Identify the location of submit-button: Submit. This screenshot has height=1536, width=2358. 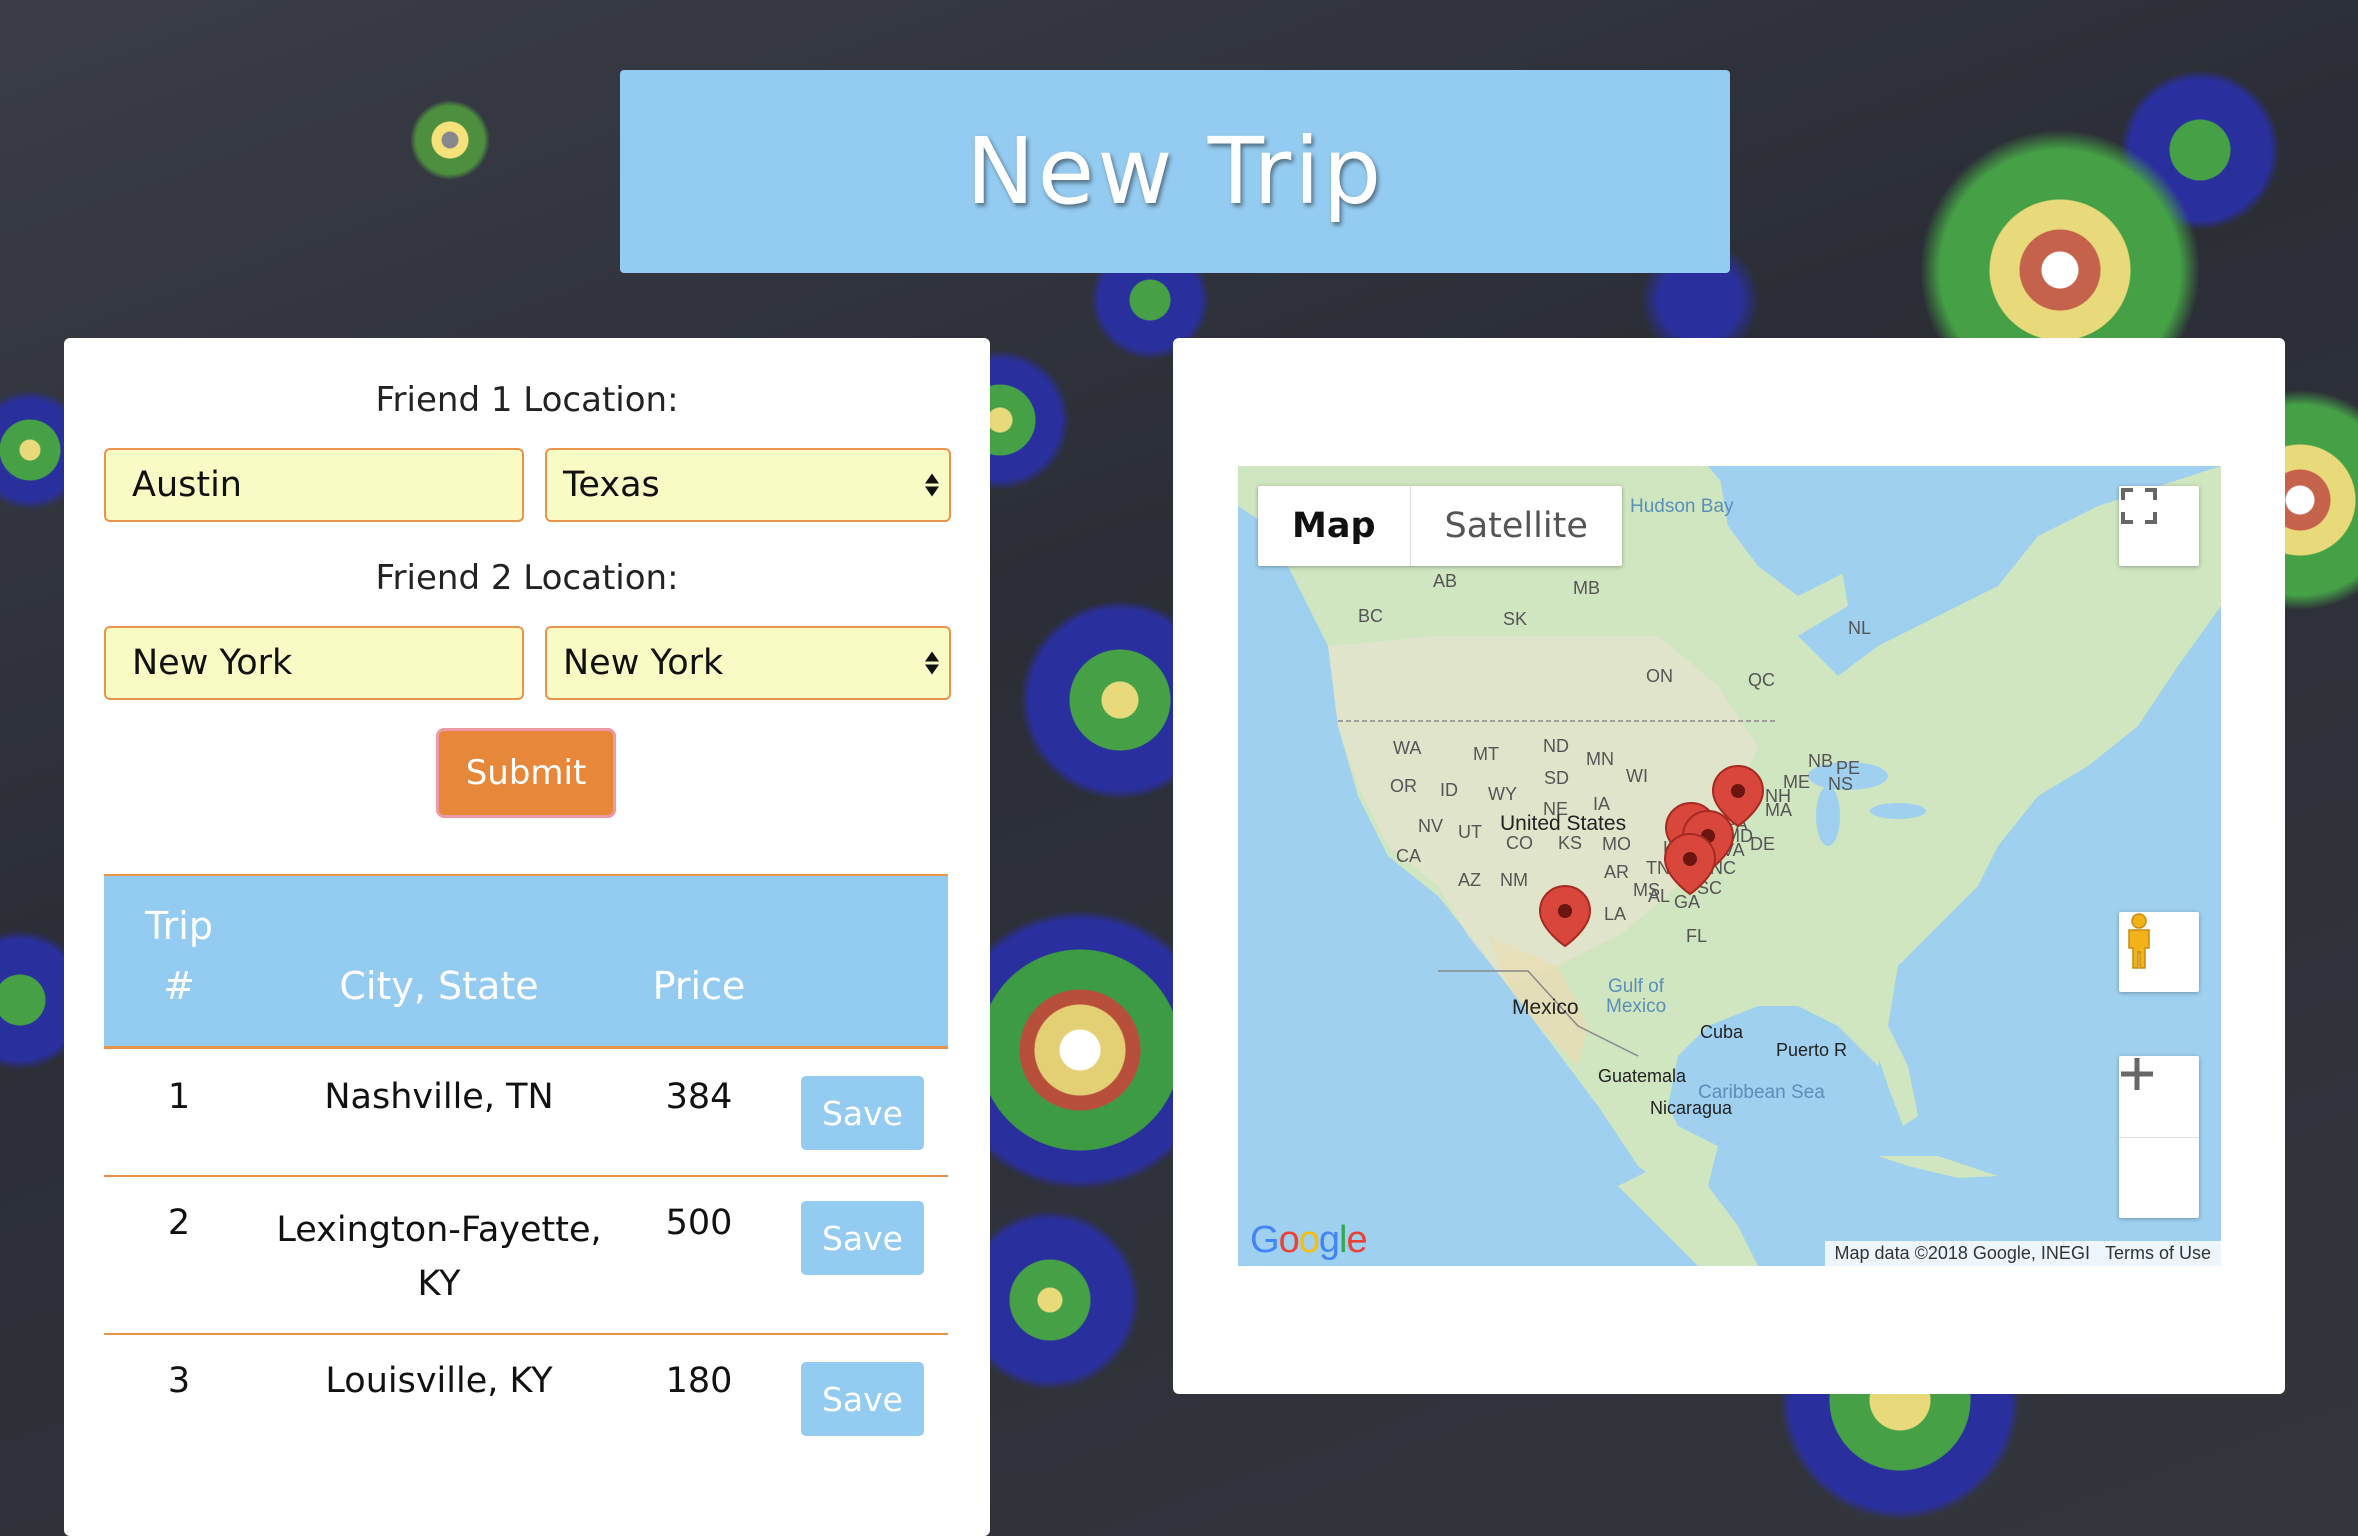
(526, 773).